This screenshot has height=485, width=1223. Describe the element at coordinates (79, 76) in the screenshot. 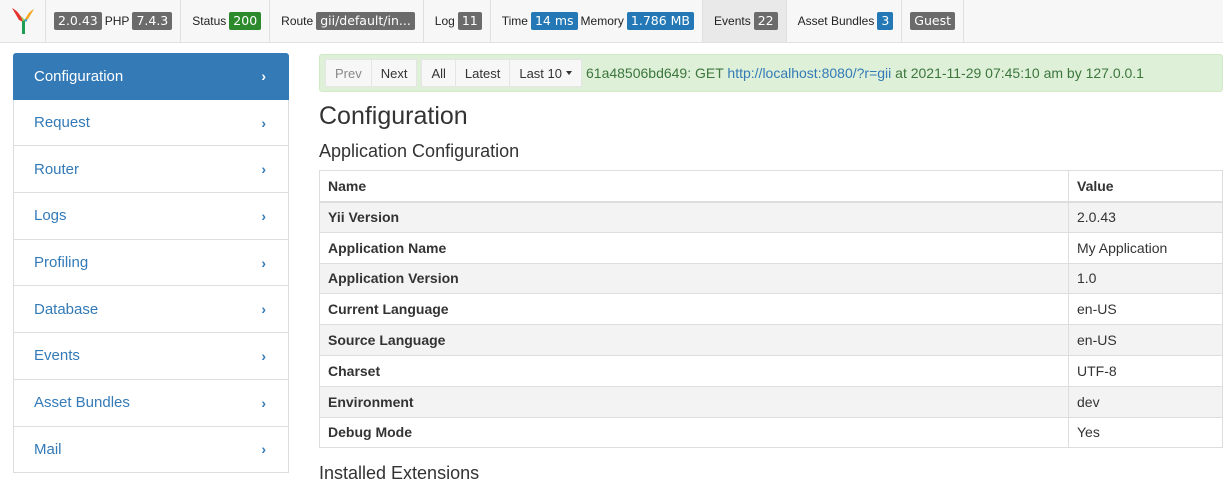

I see `nav-item-label: Configuration` at that location.